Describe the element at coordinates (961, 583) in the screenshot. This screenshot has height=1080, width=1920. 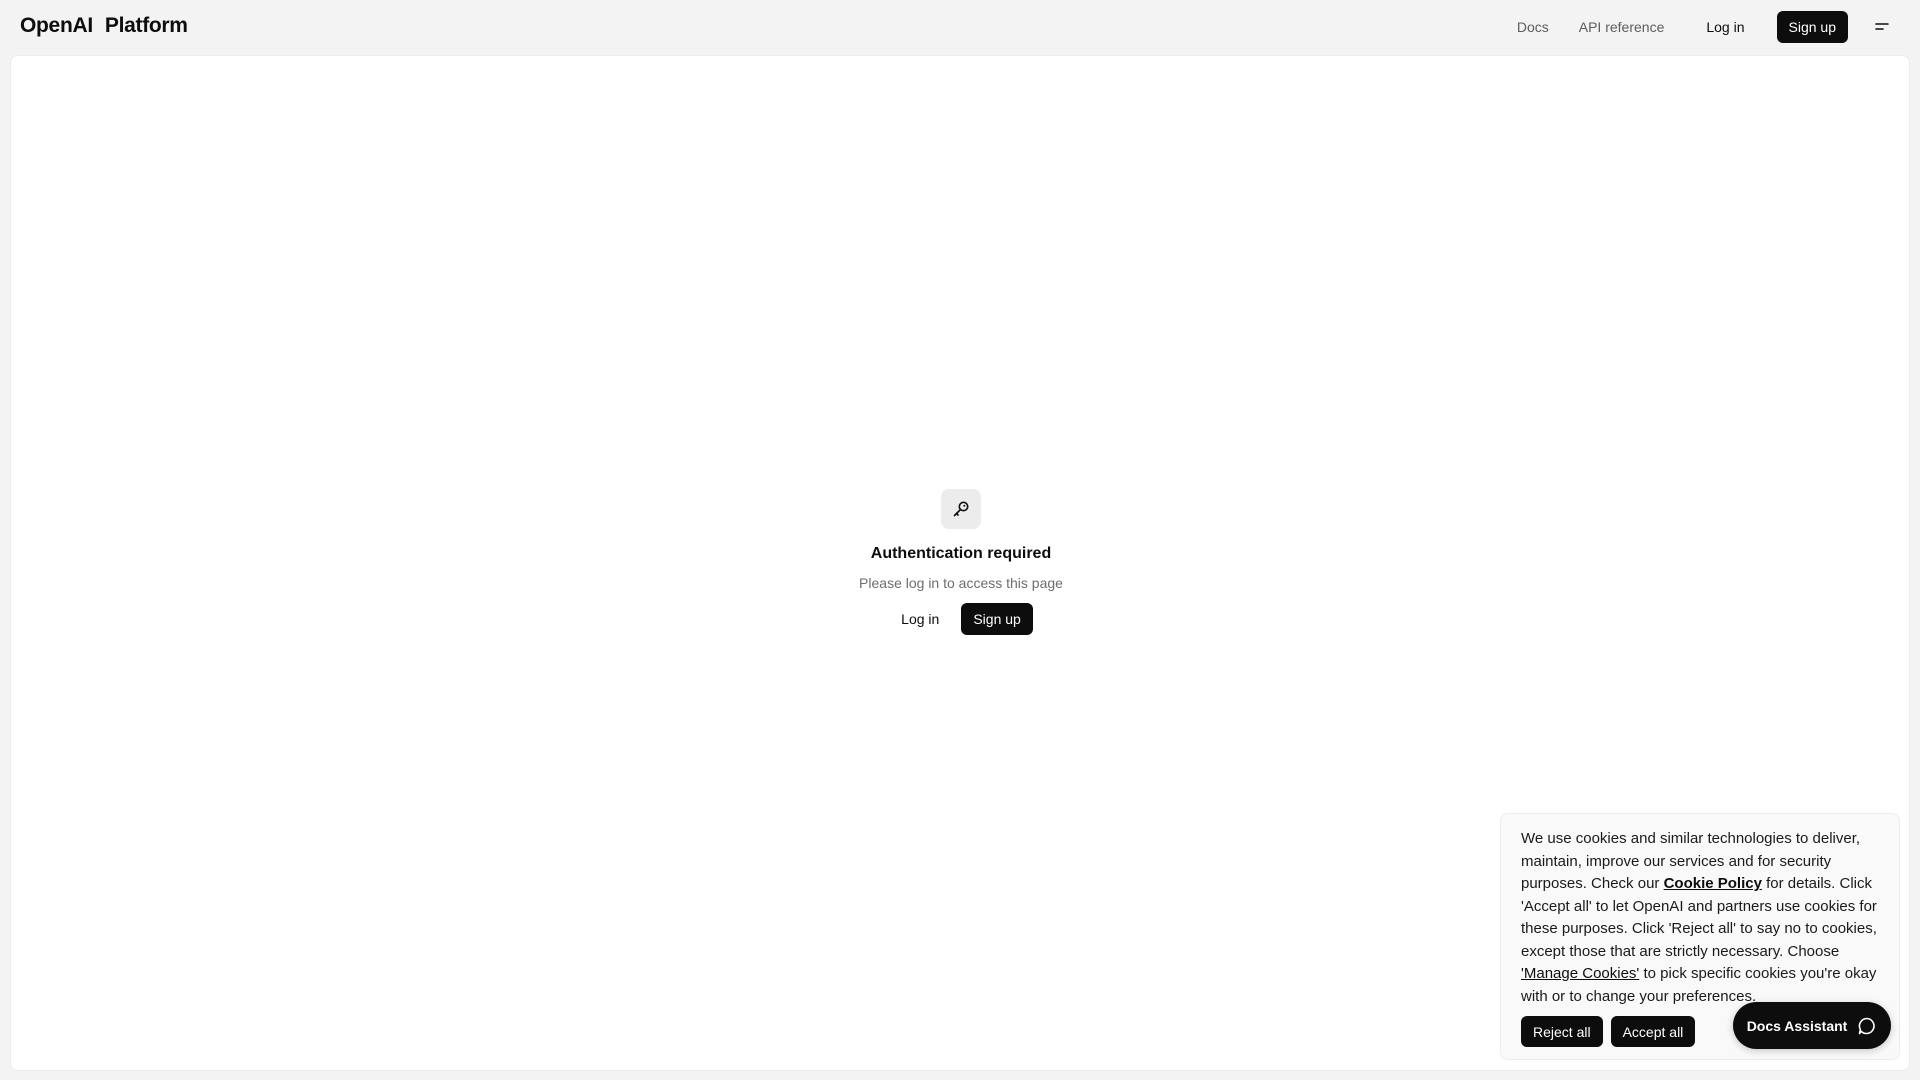
I see `auth-subtitle: Please log in to access this page` at that location.